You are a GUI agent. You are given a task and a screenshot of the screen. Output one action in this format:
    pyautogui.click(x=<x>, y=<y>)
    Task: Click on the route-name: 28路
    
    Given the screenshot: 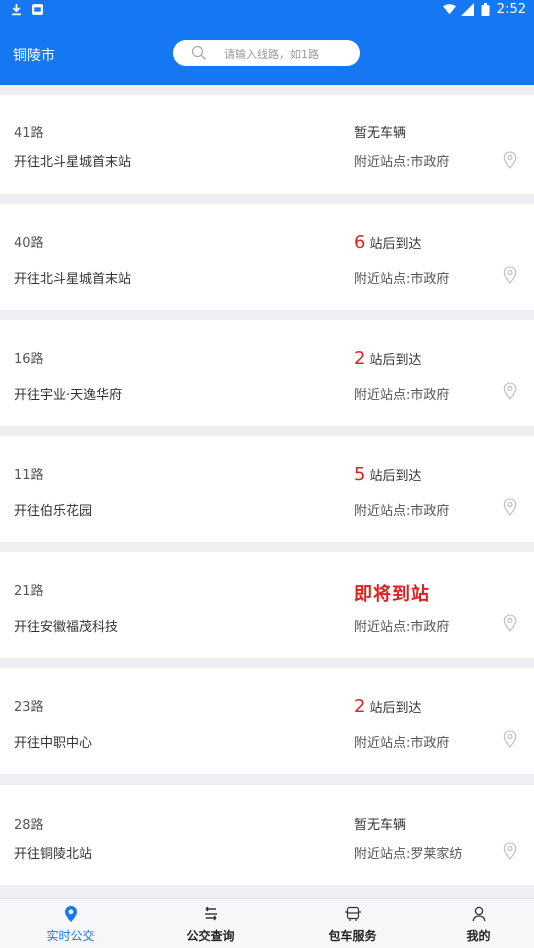 What is the action you would take?
    pyautogui.click(x=29, y=825)
    